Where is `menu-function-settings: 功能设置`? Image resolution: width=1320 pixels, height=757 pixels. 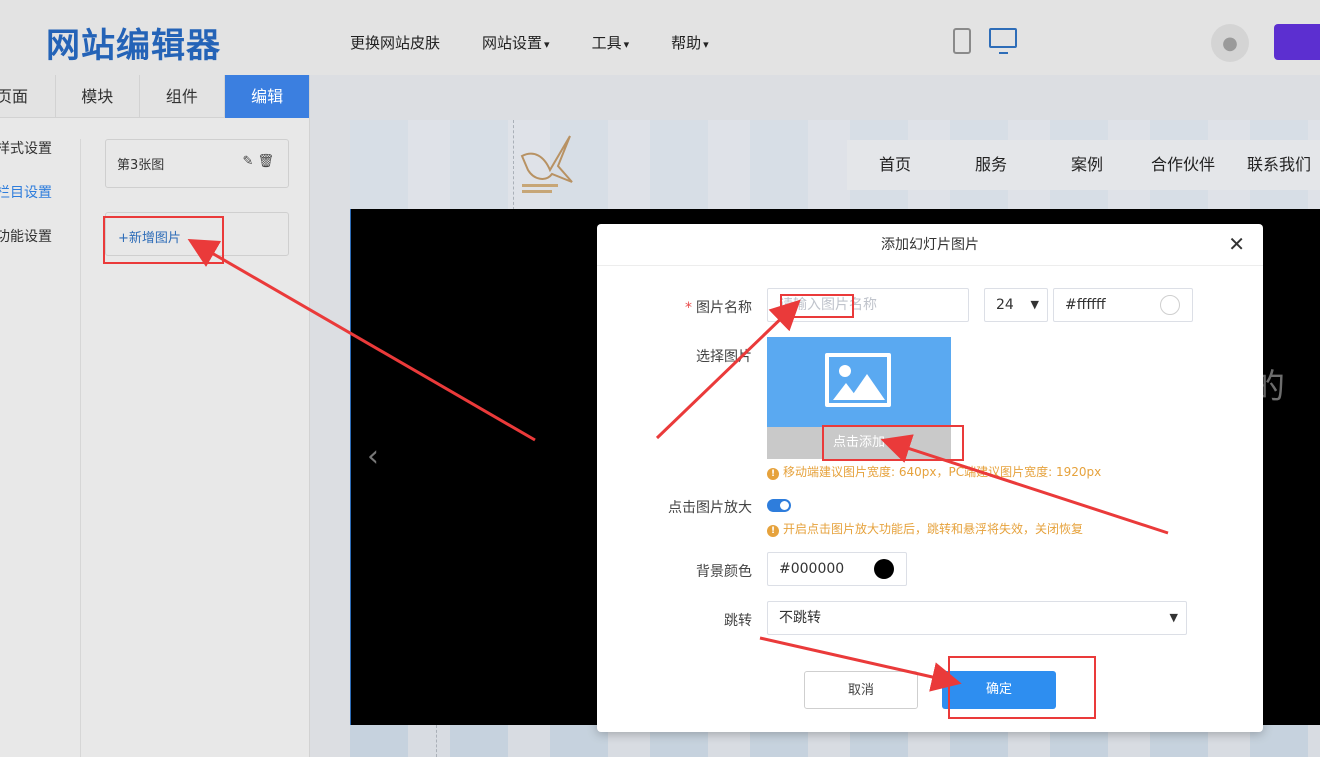
menu-function-settings: 功能设置 is located at coordinates (26, 249).